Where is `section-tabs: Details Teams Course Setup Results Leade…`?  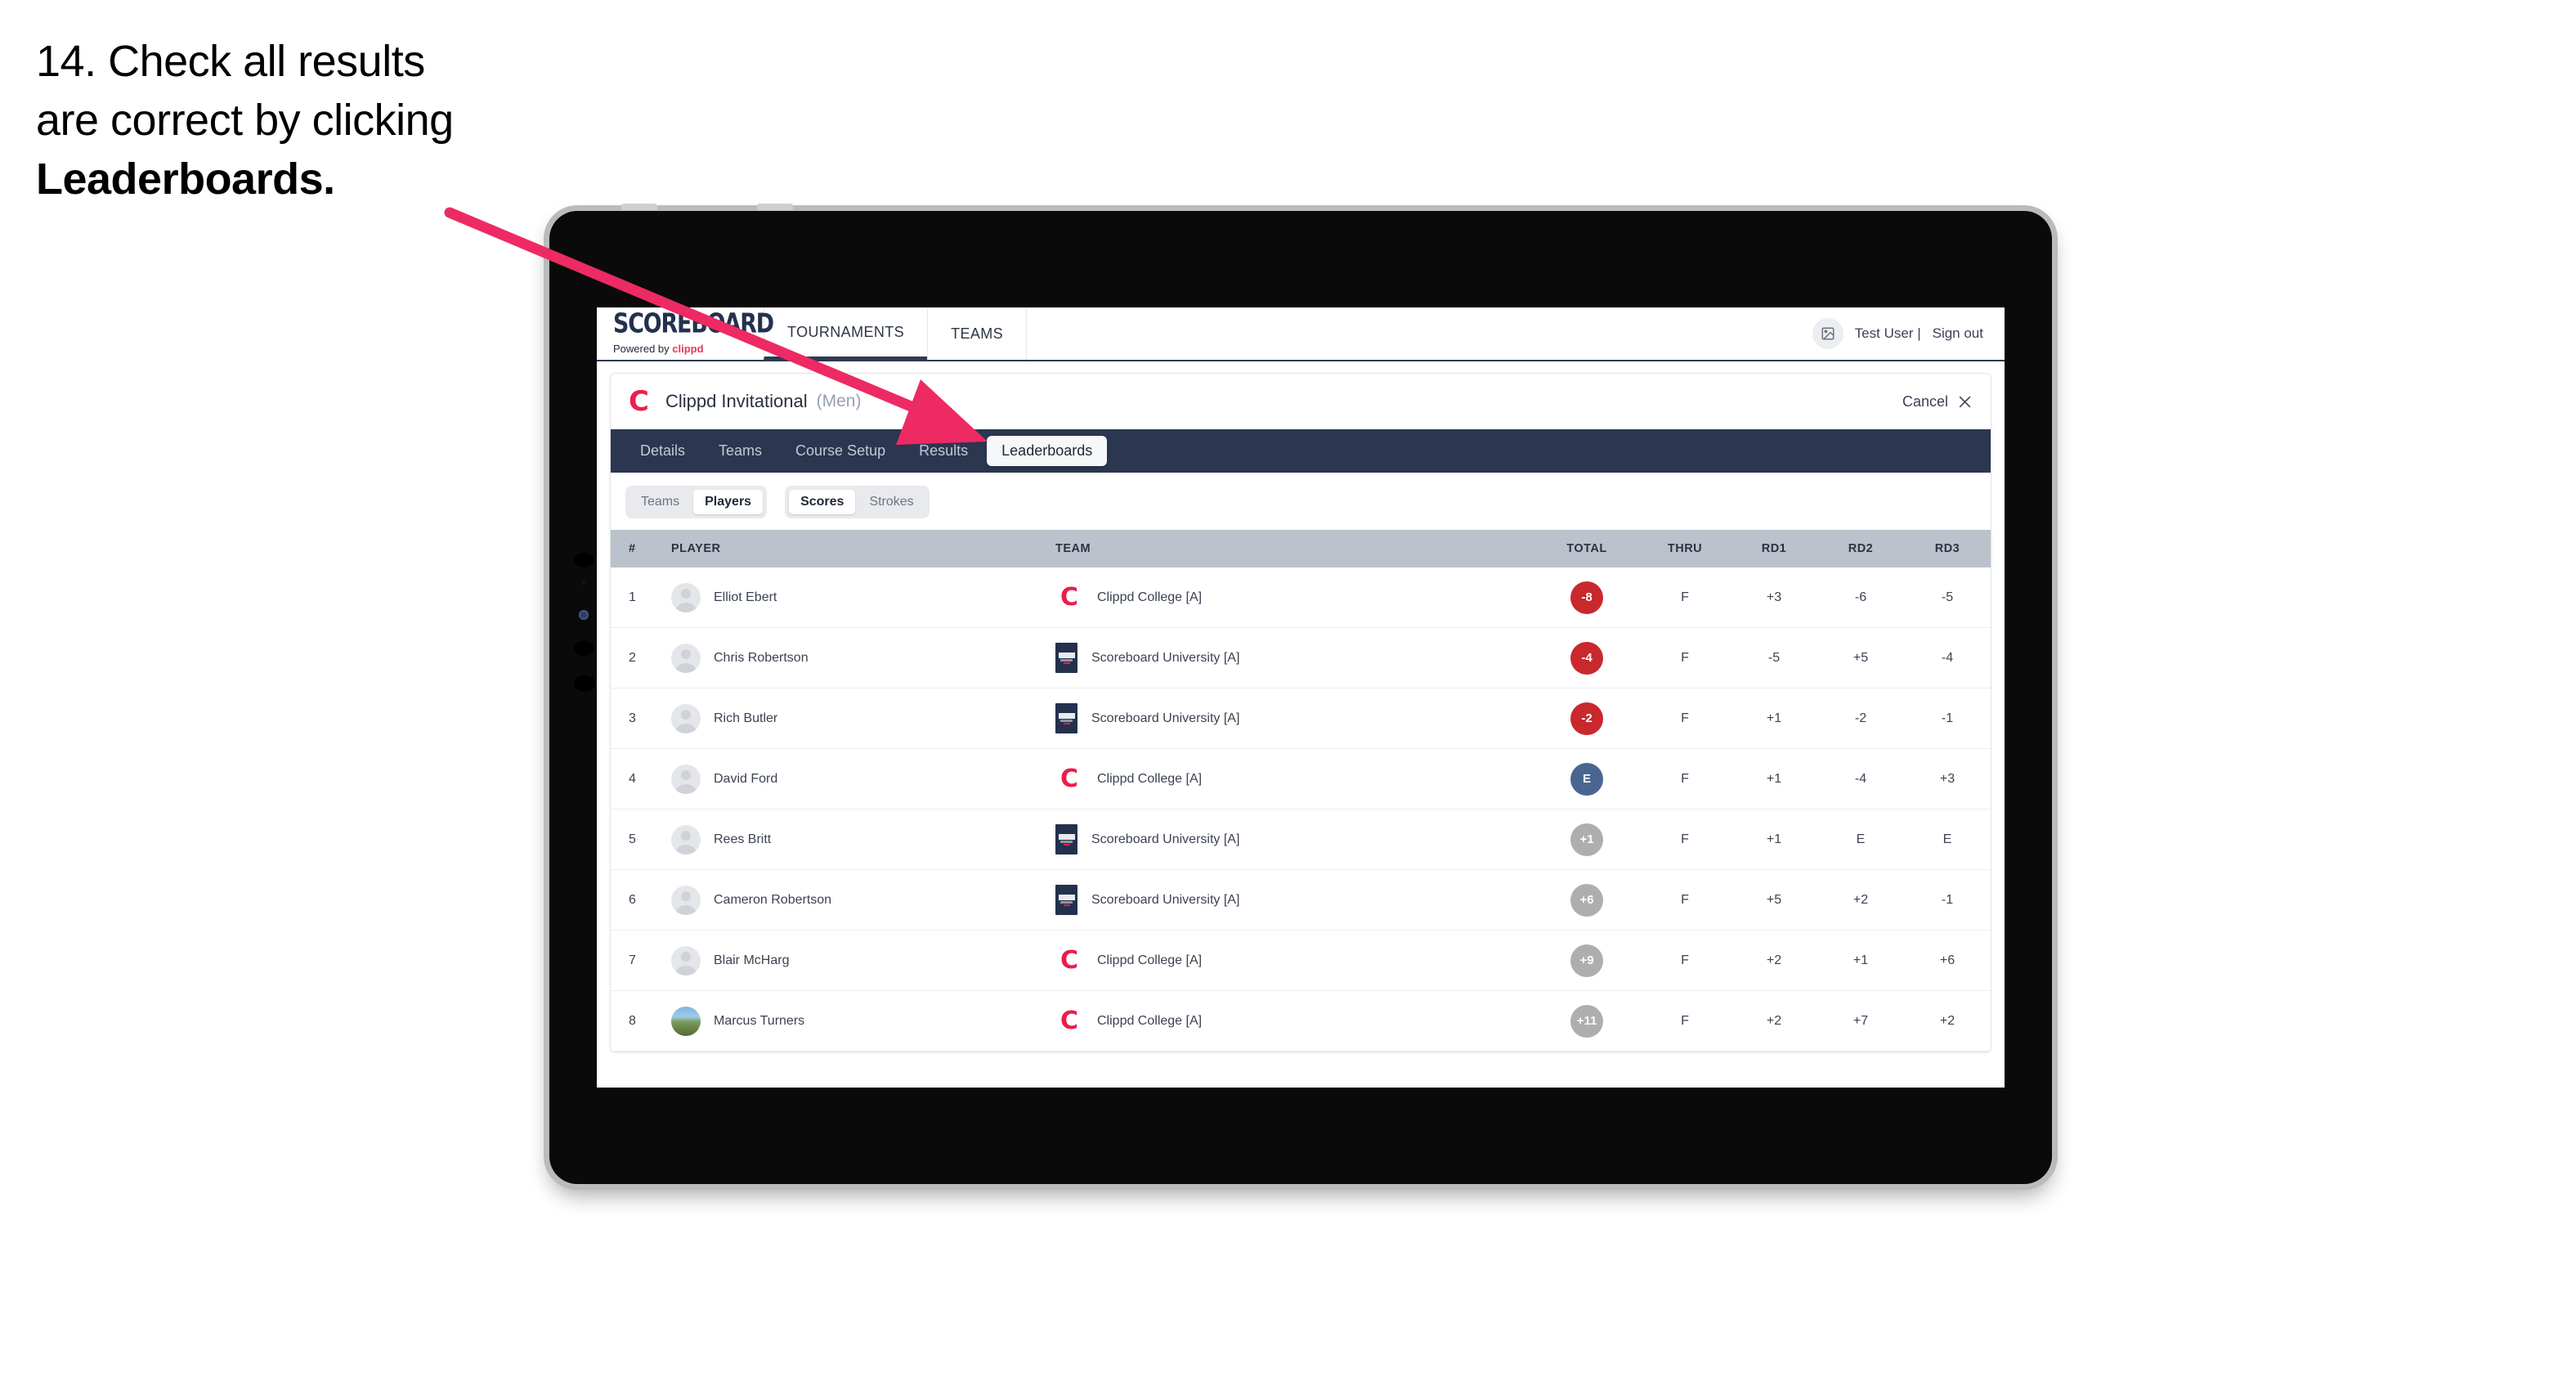 section-tabs: Details Teams Course Setup Results Leade… is located at coordinates (1301, 451).